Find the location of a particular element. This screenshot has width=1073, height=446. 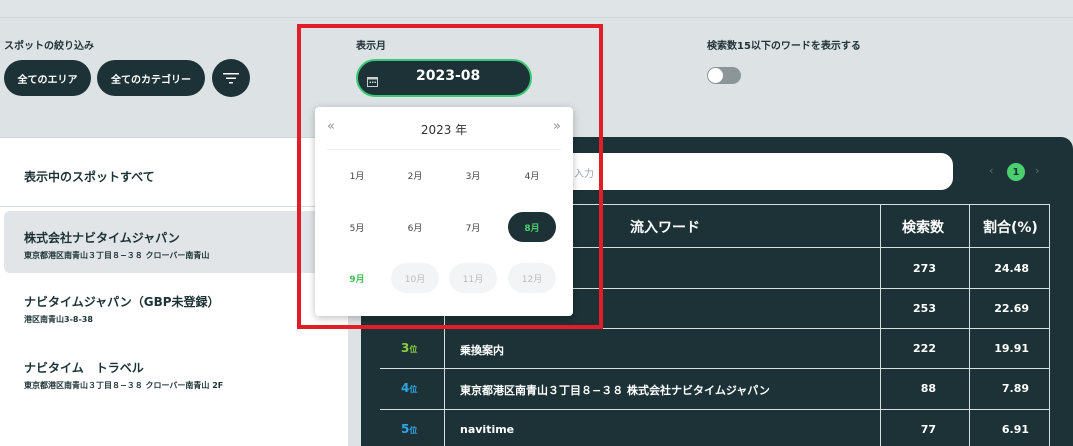

top-bar is located at coordinates (536, 9).